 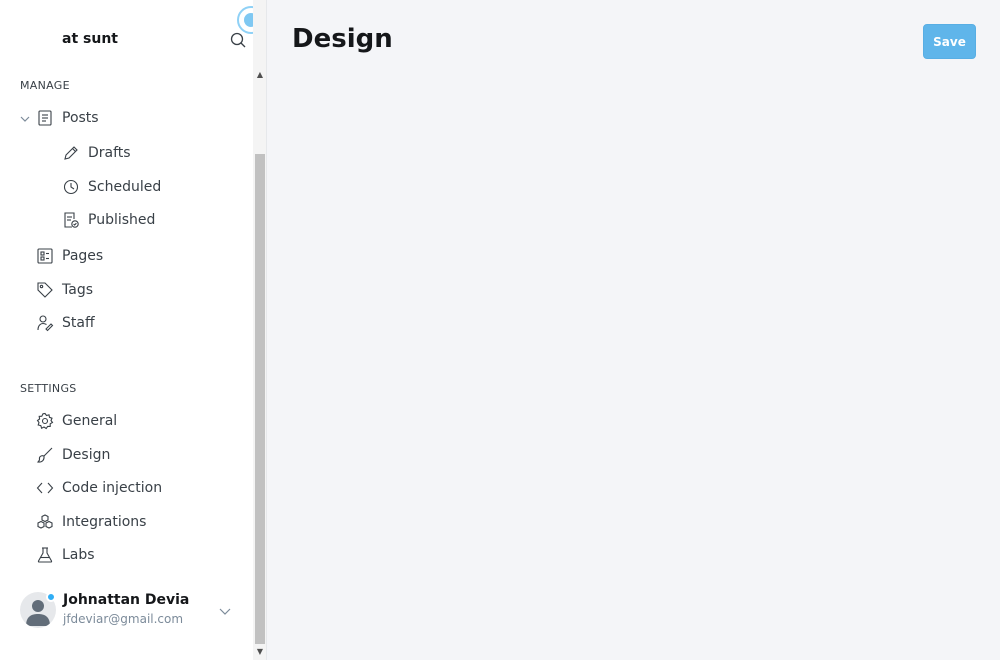 I want to click on status-indicator, so click(x=51, y=597).